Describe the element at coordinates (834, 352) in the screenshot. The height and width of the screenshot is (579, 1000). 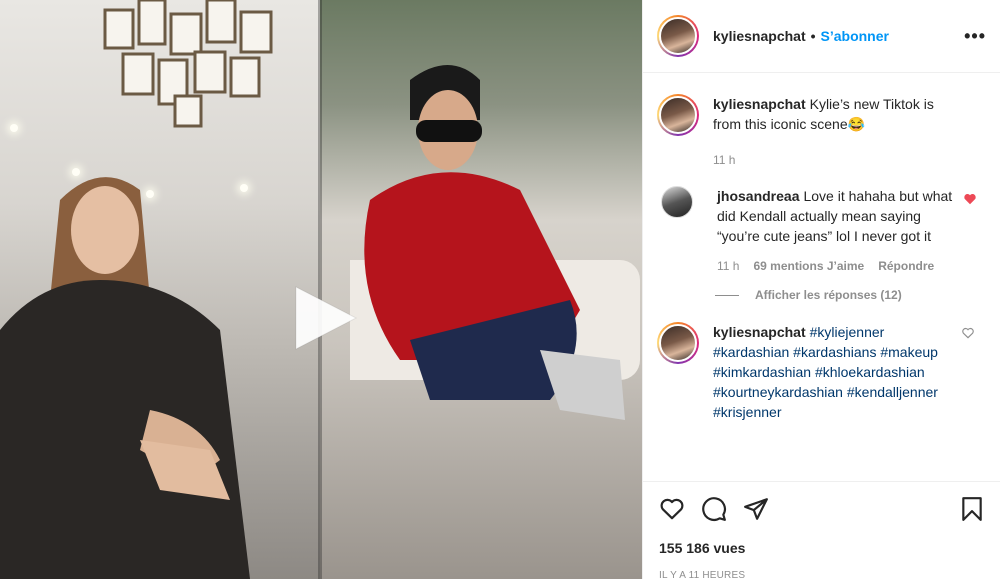
I see `hashtag-link: #kardashians` at that location.